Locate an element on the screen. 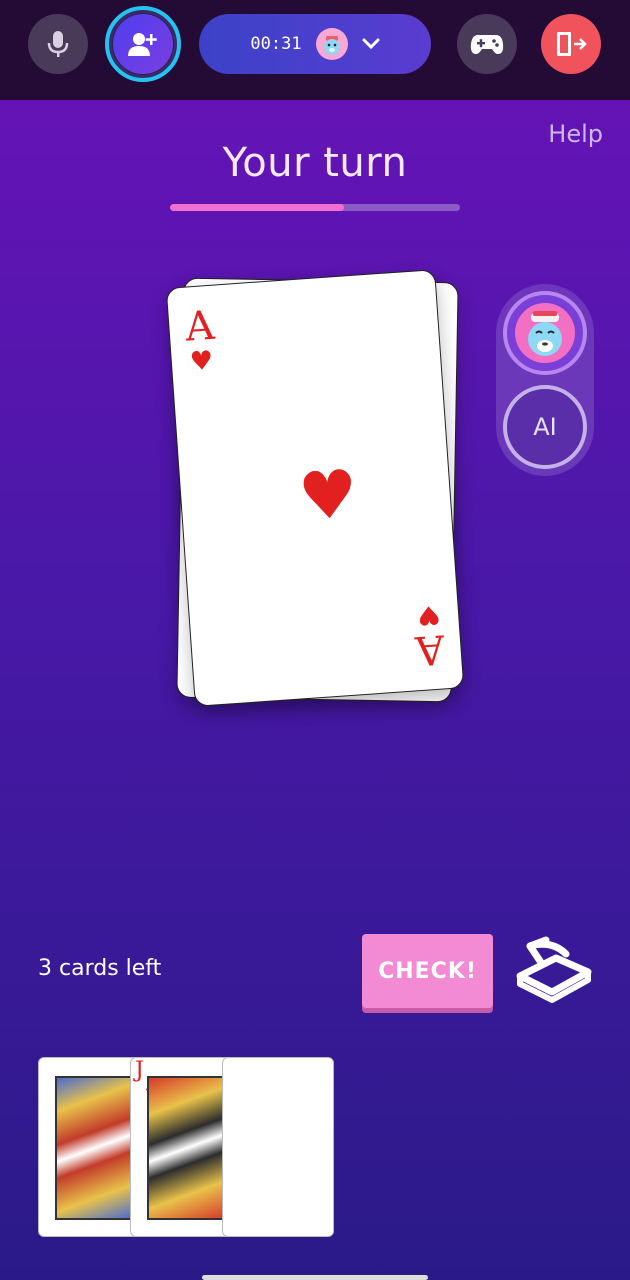  swap-cards-button is located at coordinates (553, 970).